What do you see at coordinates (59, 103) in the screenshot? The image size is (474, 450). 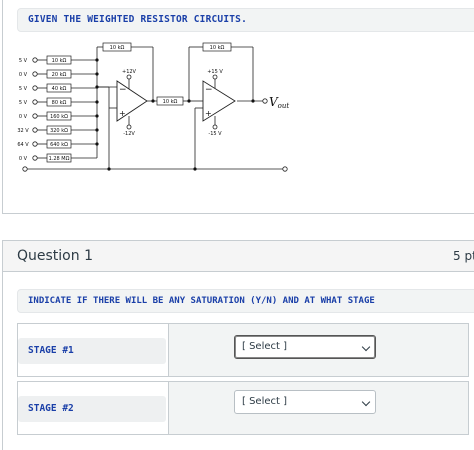 I see `input-resistor-4: 80 kΩ` at bounding box center [59, 103].